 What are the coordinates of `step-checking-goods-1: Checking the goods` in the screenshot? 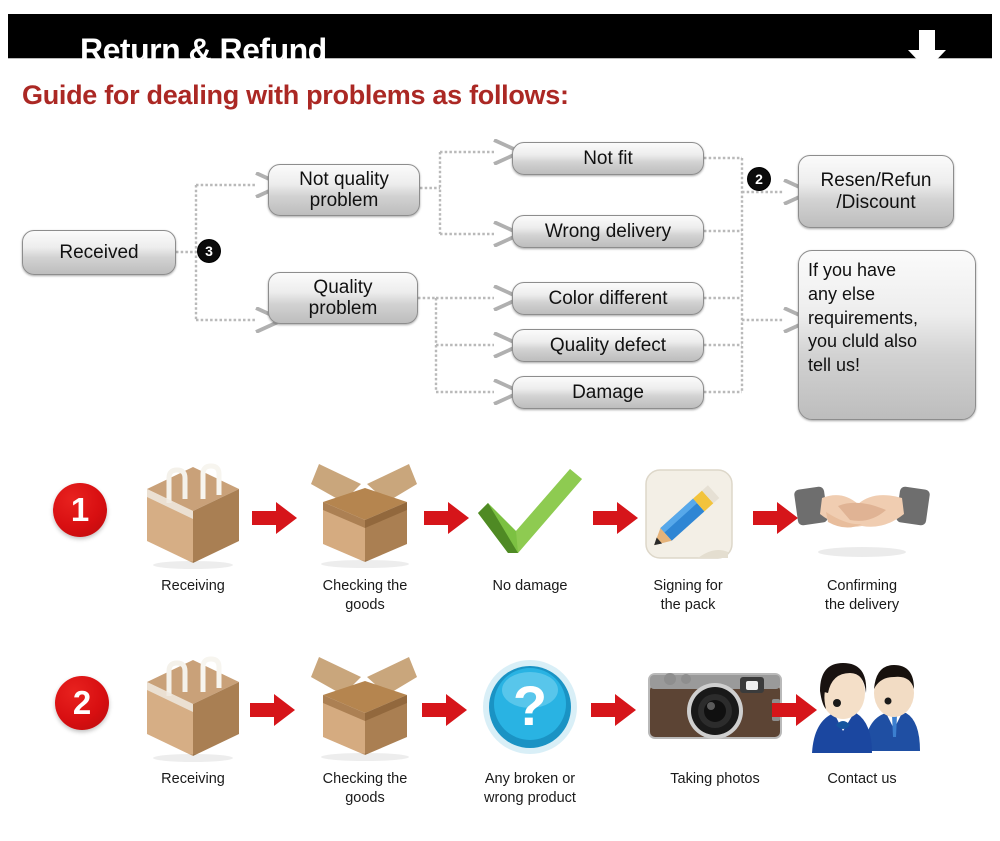 It's located at (365, 534).